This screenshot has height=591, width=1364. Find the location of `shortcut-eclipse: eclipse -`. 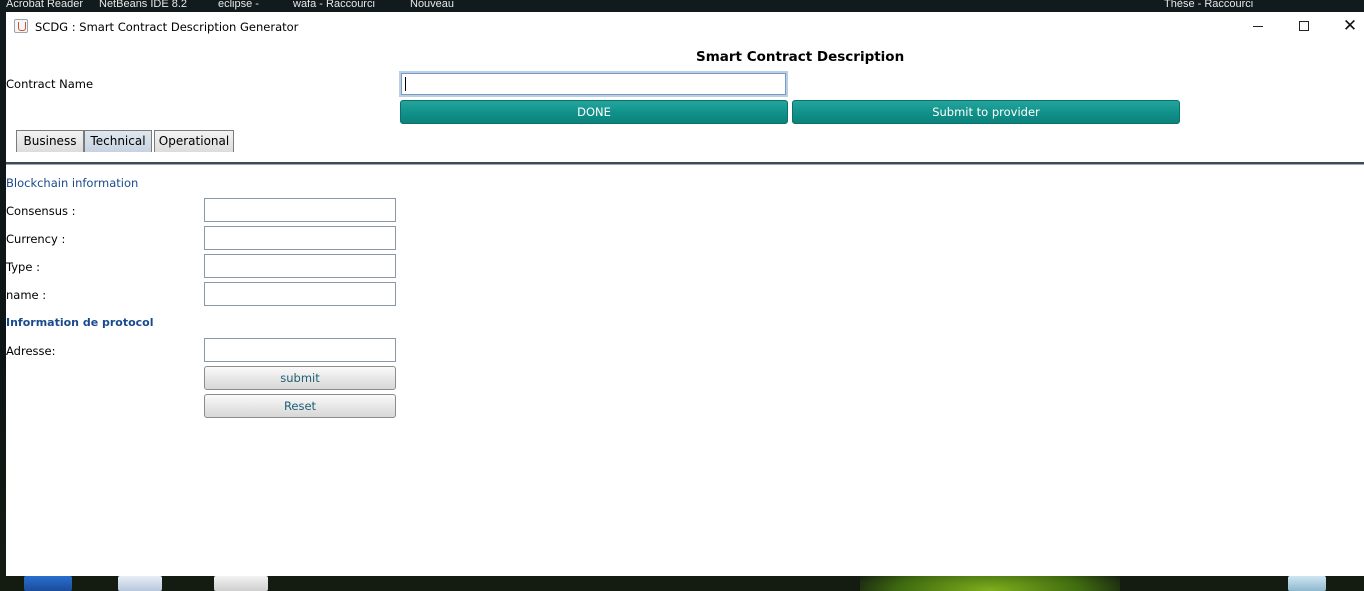

shortcut-eclipse: eclipse - is located at coordinates (238, 5).